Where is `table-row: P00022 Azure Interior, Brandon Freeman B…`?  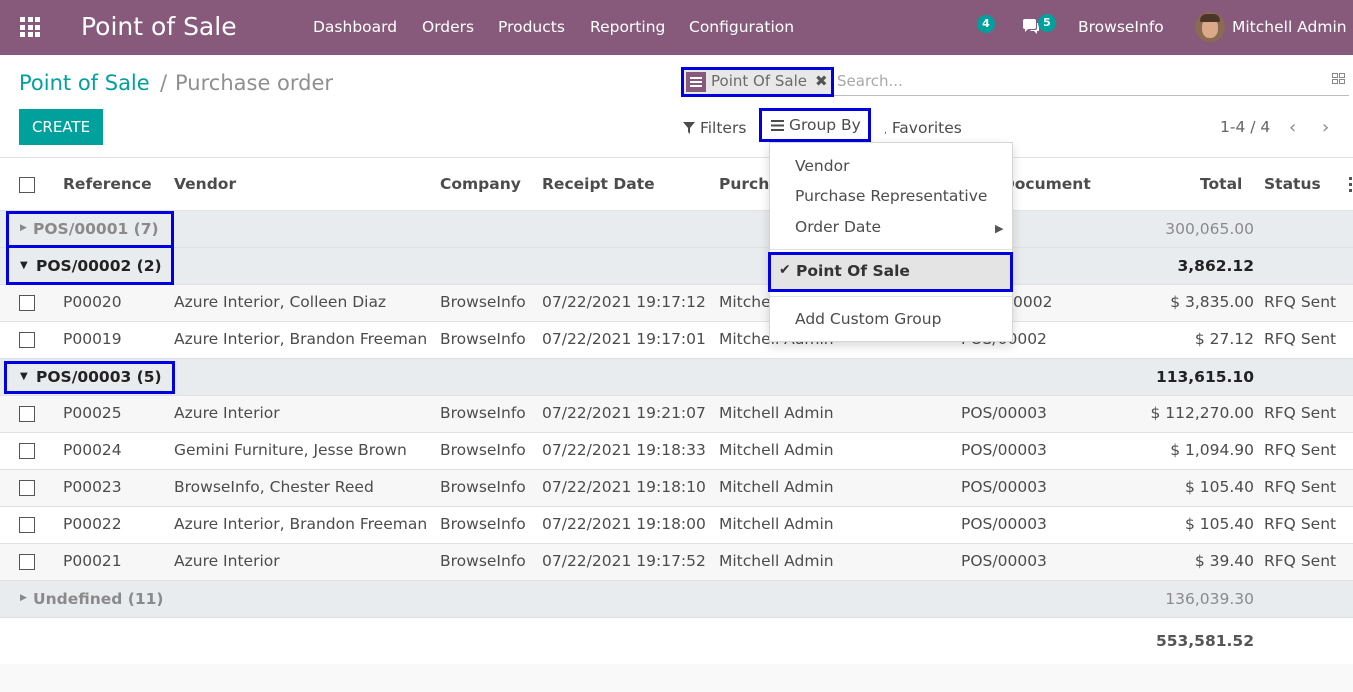 table-row: P00022 Azure Interior, Brandon Freeman B… is located at coordinates (676, 525).